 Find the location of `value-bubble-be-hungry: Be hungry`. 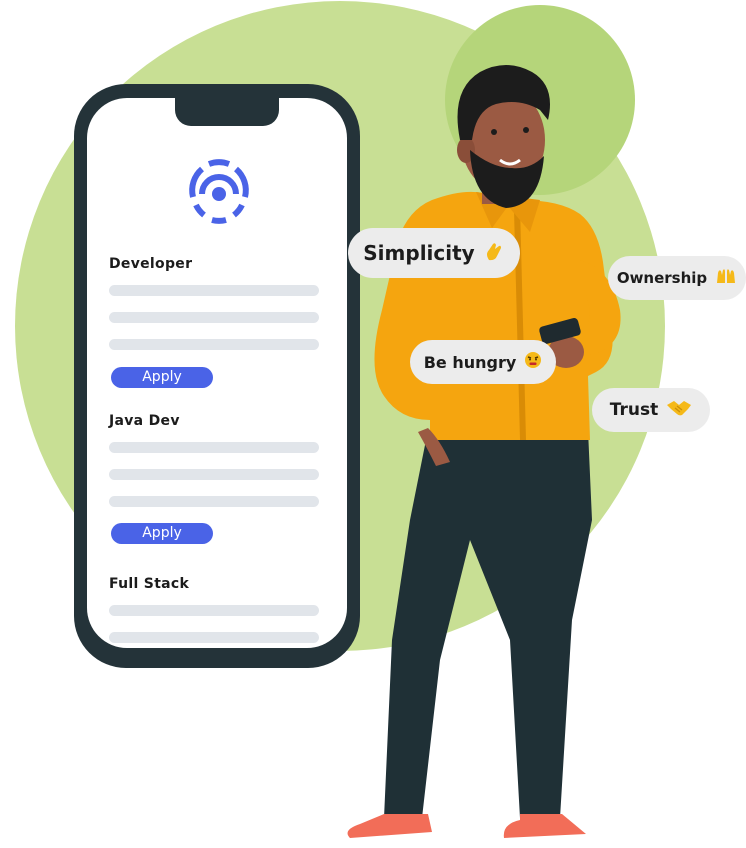

value-bubble-be-hungry: Be hungry is located at coordinates (483, 362).